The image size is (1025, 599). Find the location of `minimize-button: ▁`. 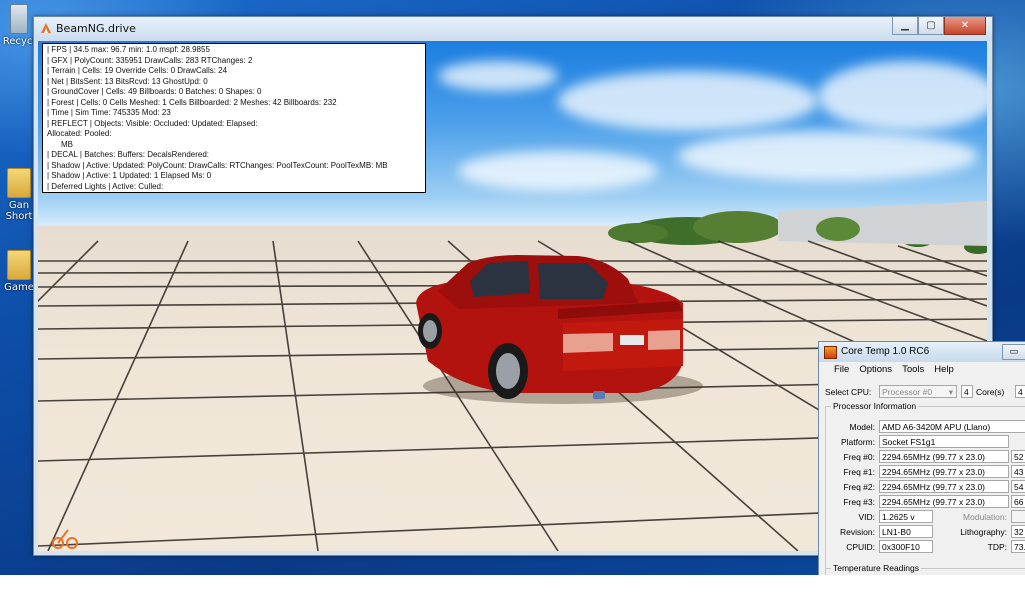

minimize-button: ▁ is located at coordinates (905, 26).